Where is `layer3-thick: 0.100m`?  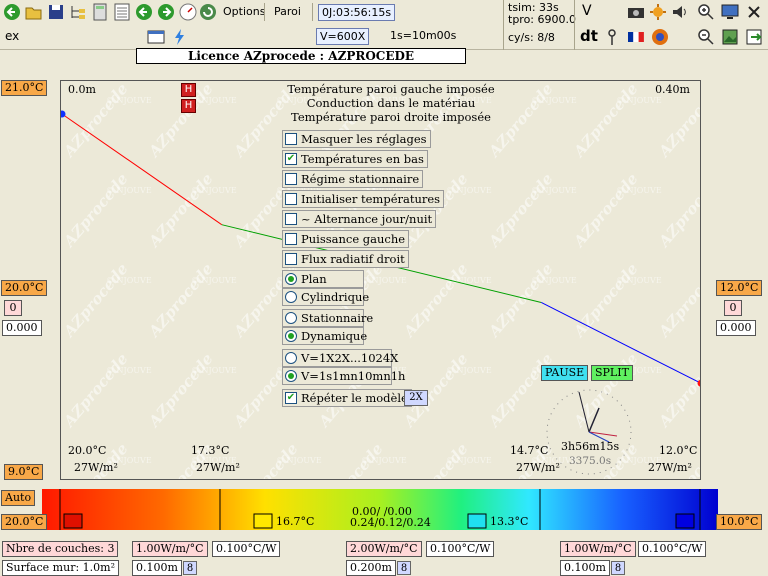
layer3-thick: 0.100m is located at coordinates (585, 568).